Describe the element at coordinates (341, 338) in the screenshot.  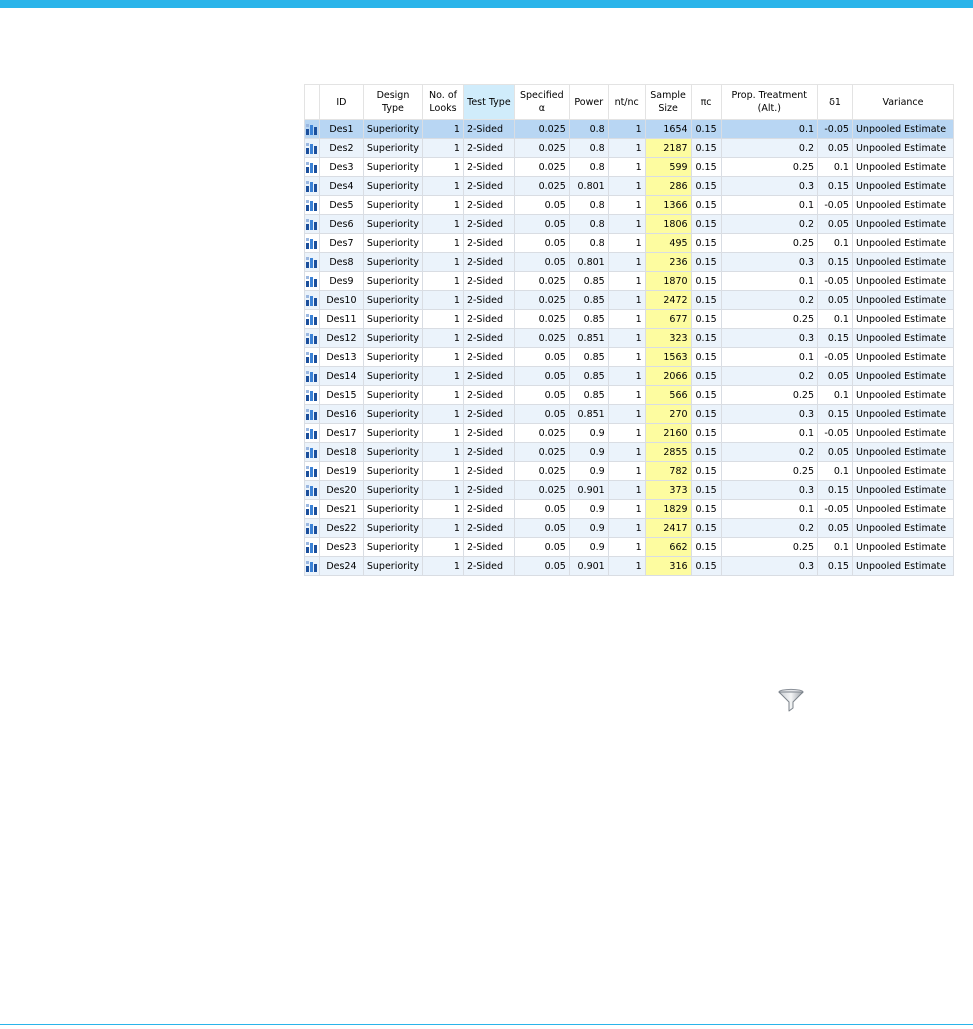
I see `cell-id: Des12` at that location.